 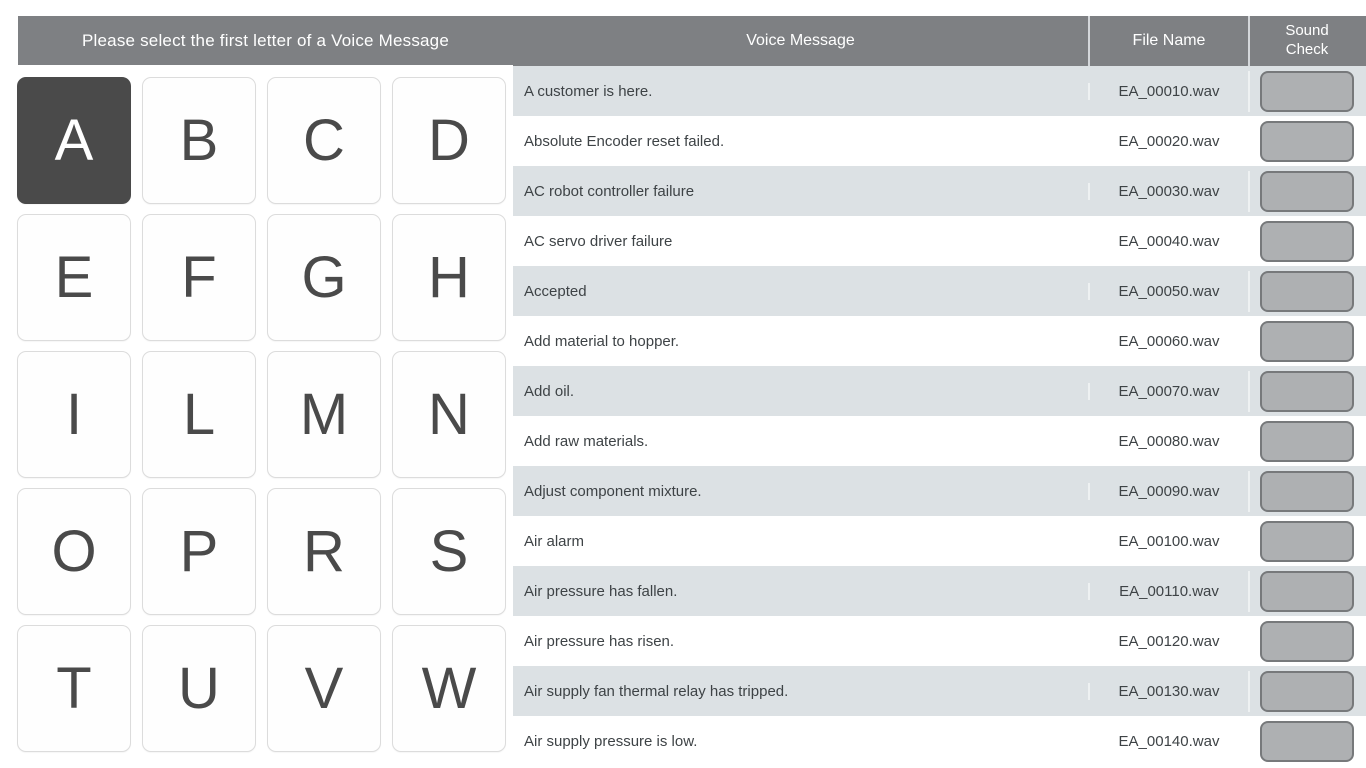 I want to click on letter-key-b: B, so click(x=199, y=140).